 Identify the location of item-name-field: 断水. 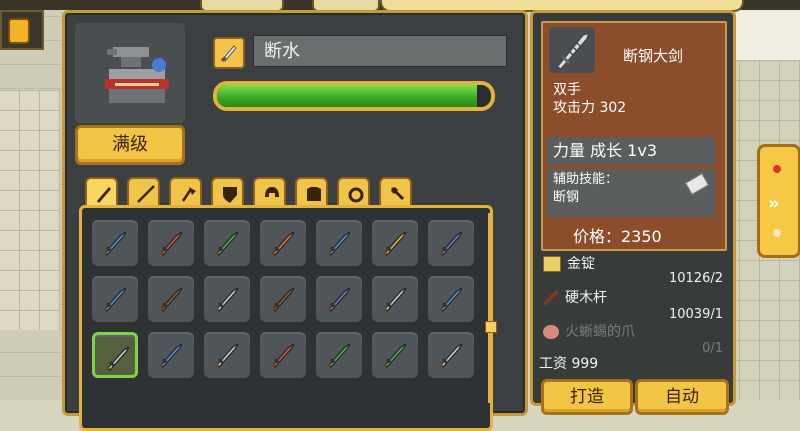
(380, 51).